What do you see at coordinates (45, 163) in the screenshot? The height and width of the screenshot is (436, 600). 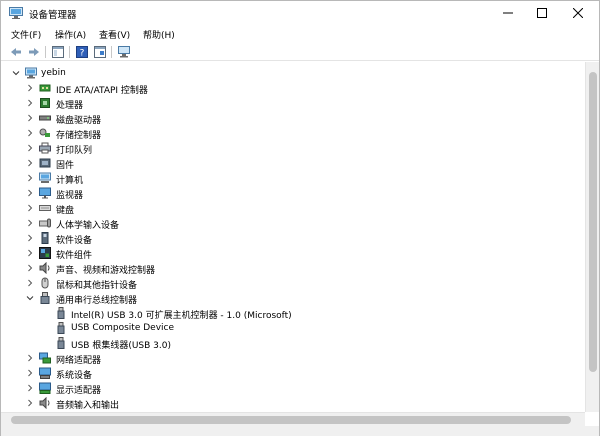 I see `firmware-icon` at bounding box center [45, 163].